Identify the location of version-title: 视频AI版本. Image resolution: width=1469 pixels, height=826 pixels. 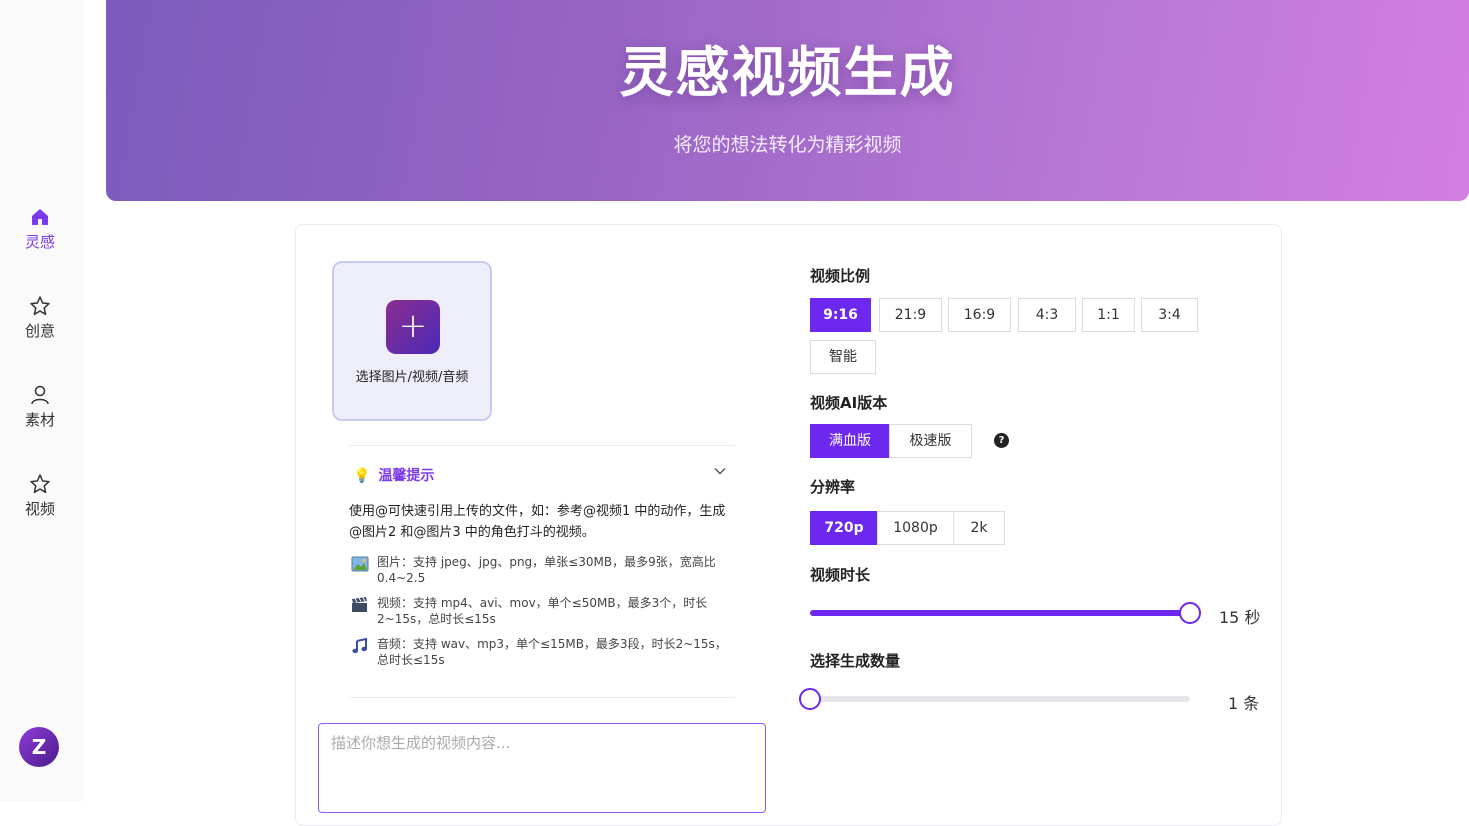
(849, 403).